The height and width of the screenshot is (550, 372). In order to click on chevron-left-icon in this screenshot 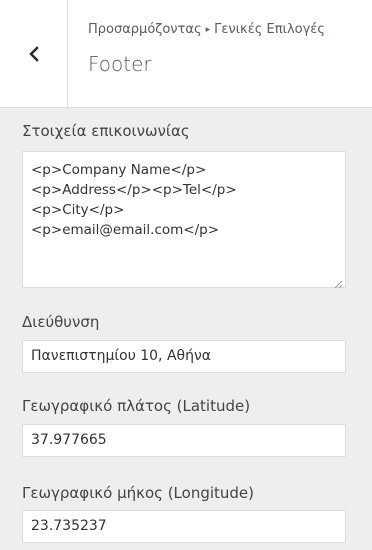, I will do `click(34, 53)`.